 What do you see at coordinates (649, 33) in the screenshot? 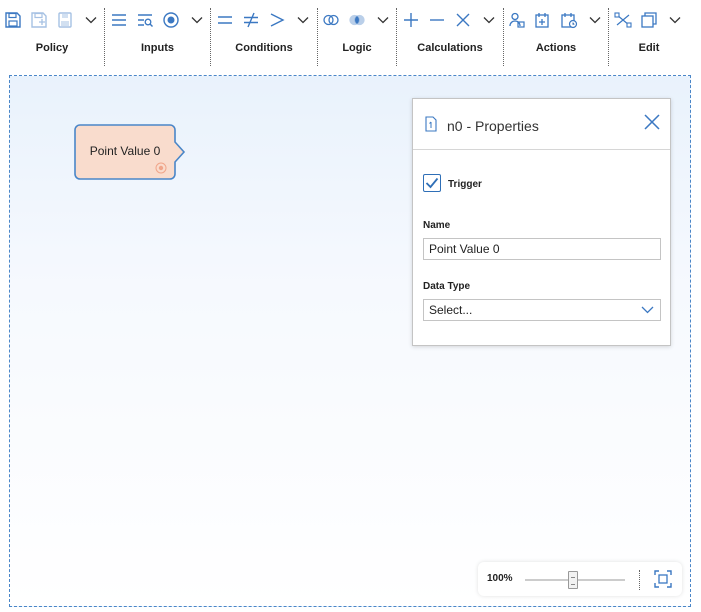
I see `toolbar-group-edit: Edit` at bounding box center [649, 33].